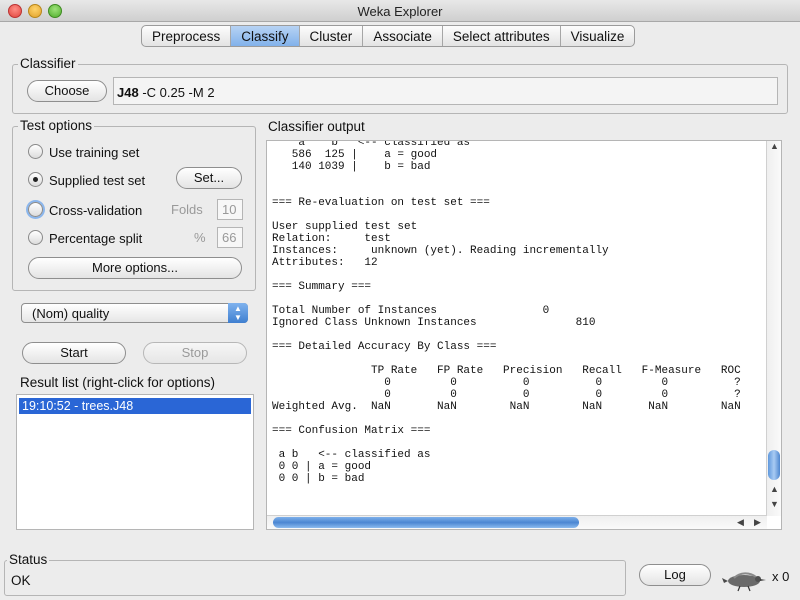  Describe the element at coordinates (773, 328) in the screenshot. I see `output-vertical-scrollbar: ▲ ▲ ▼` at that location.